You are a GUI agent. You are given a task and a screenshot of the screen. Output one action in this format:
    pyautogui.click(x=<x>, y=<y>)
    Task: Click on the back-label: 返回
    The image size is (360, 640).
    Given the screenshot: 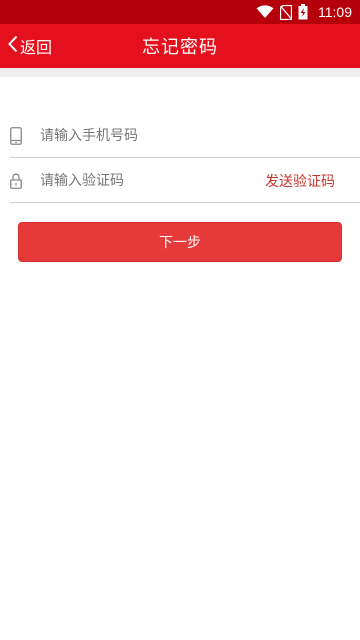 What is the action you would take?
    pyautogui.click(x=36, y=47)
    